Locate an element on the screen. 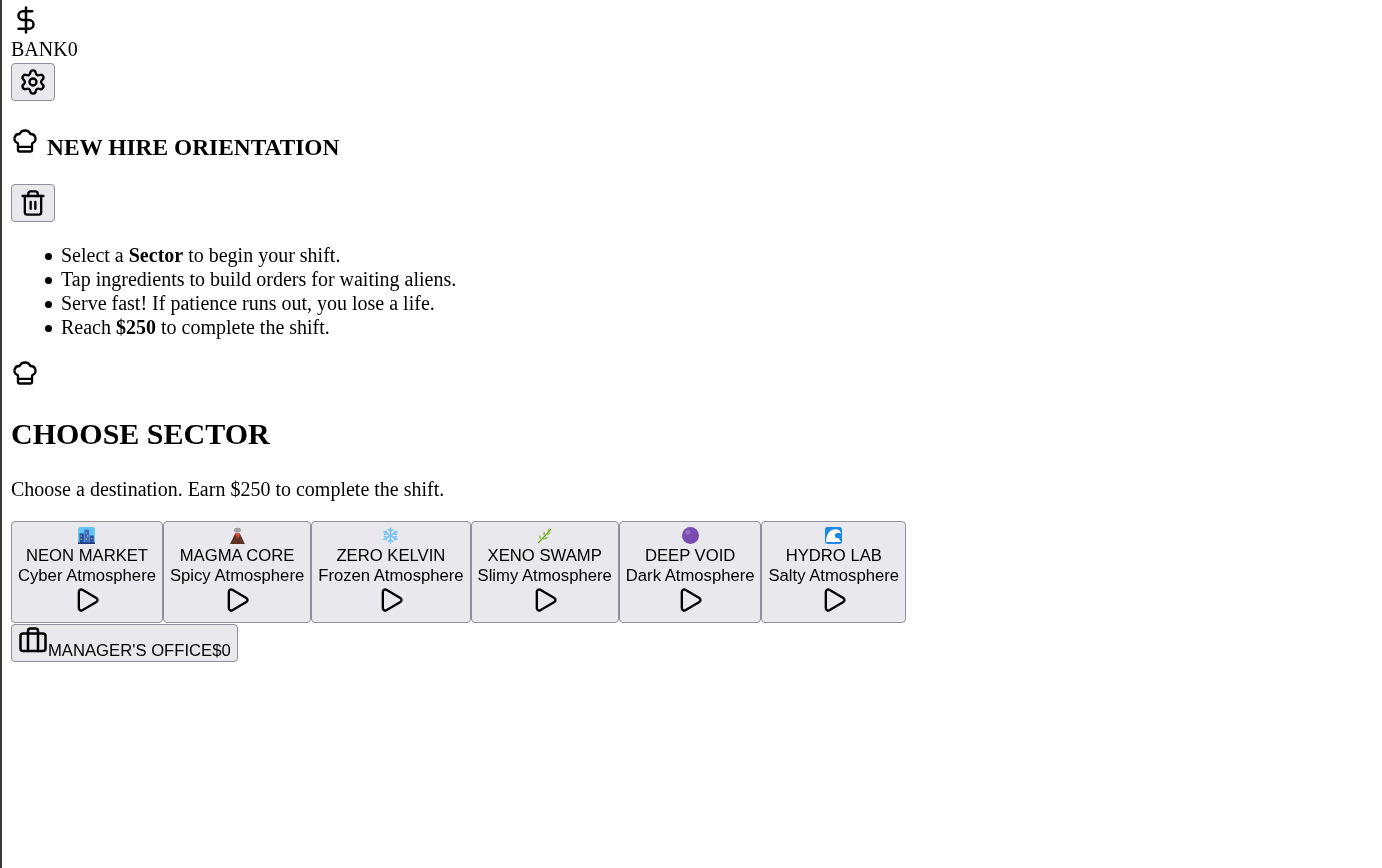 The height and width of the screenshot is (868, 1382). instruction-text: Tap ingredients to build orders for waiting aliens. is located at coordinates (259, 279).